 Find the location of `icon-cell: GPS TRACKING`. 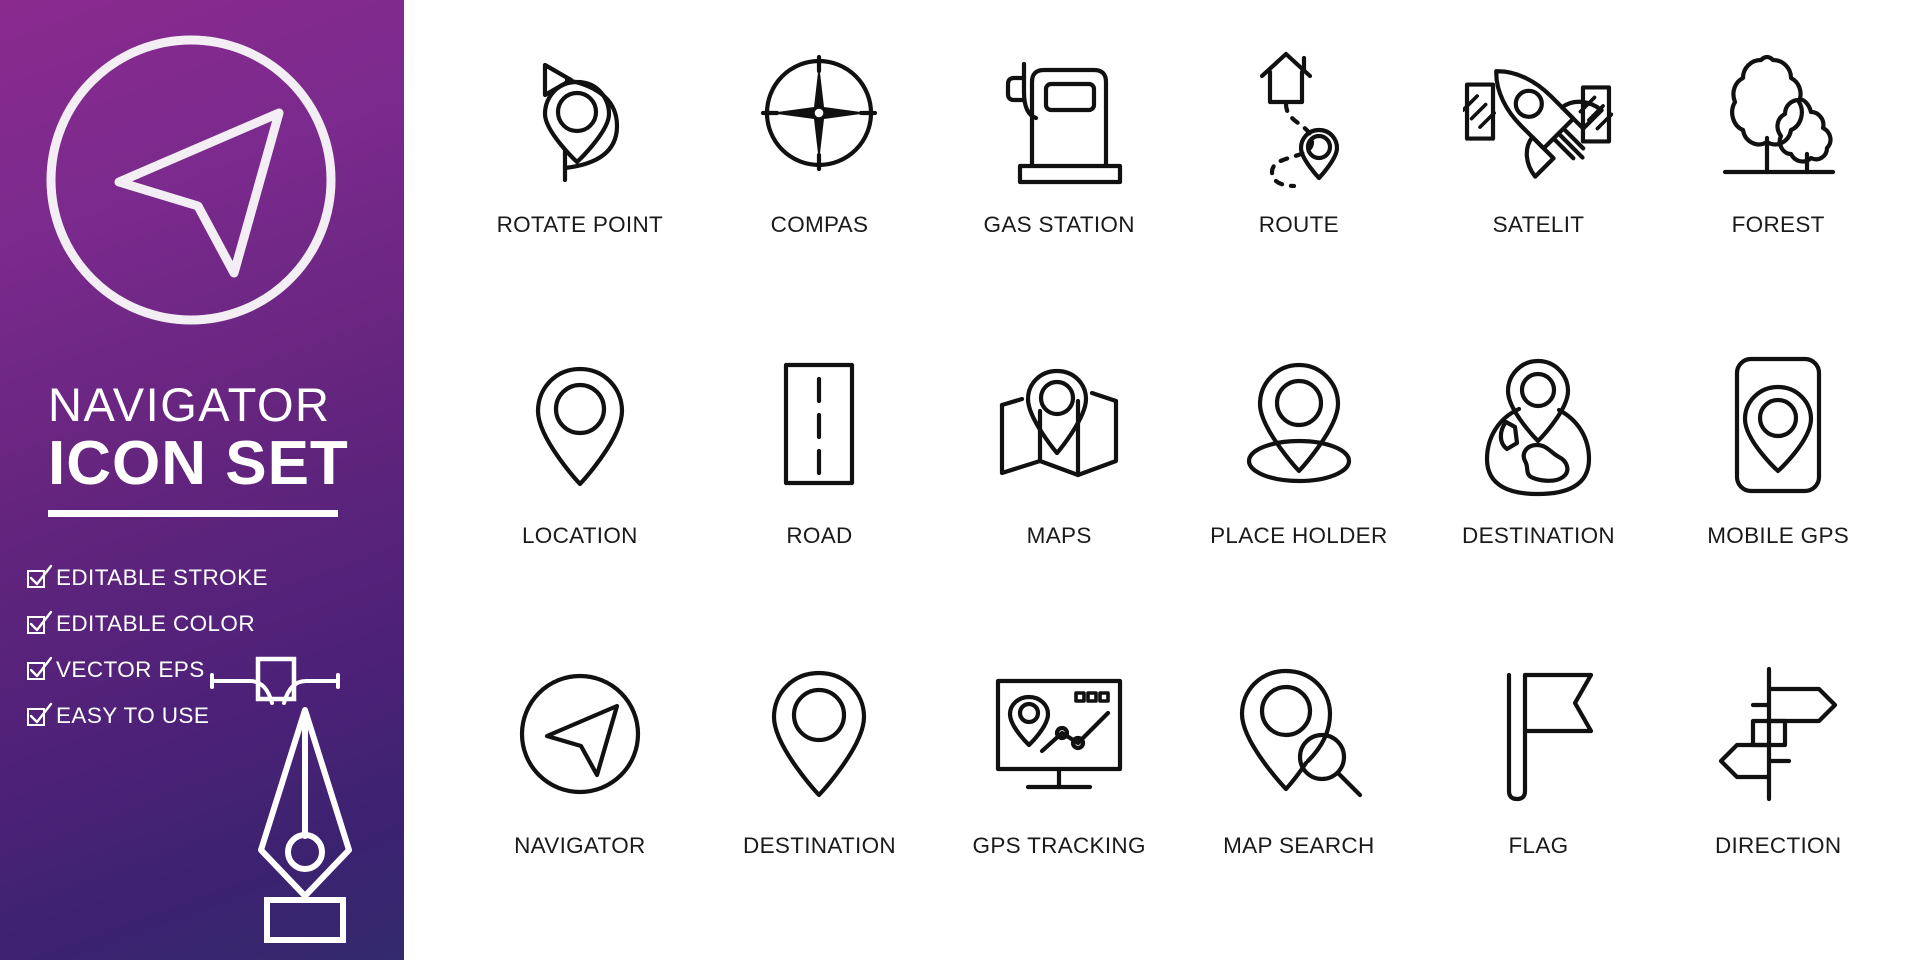

icon-cell: GPS TRACKING is located at coordinates (1059, 794).